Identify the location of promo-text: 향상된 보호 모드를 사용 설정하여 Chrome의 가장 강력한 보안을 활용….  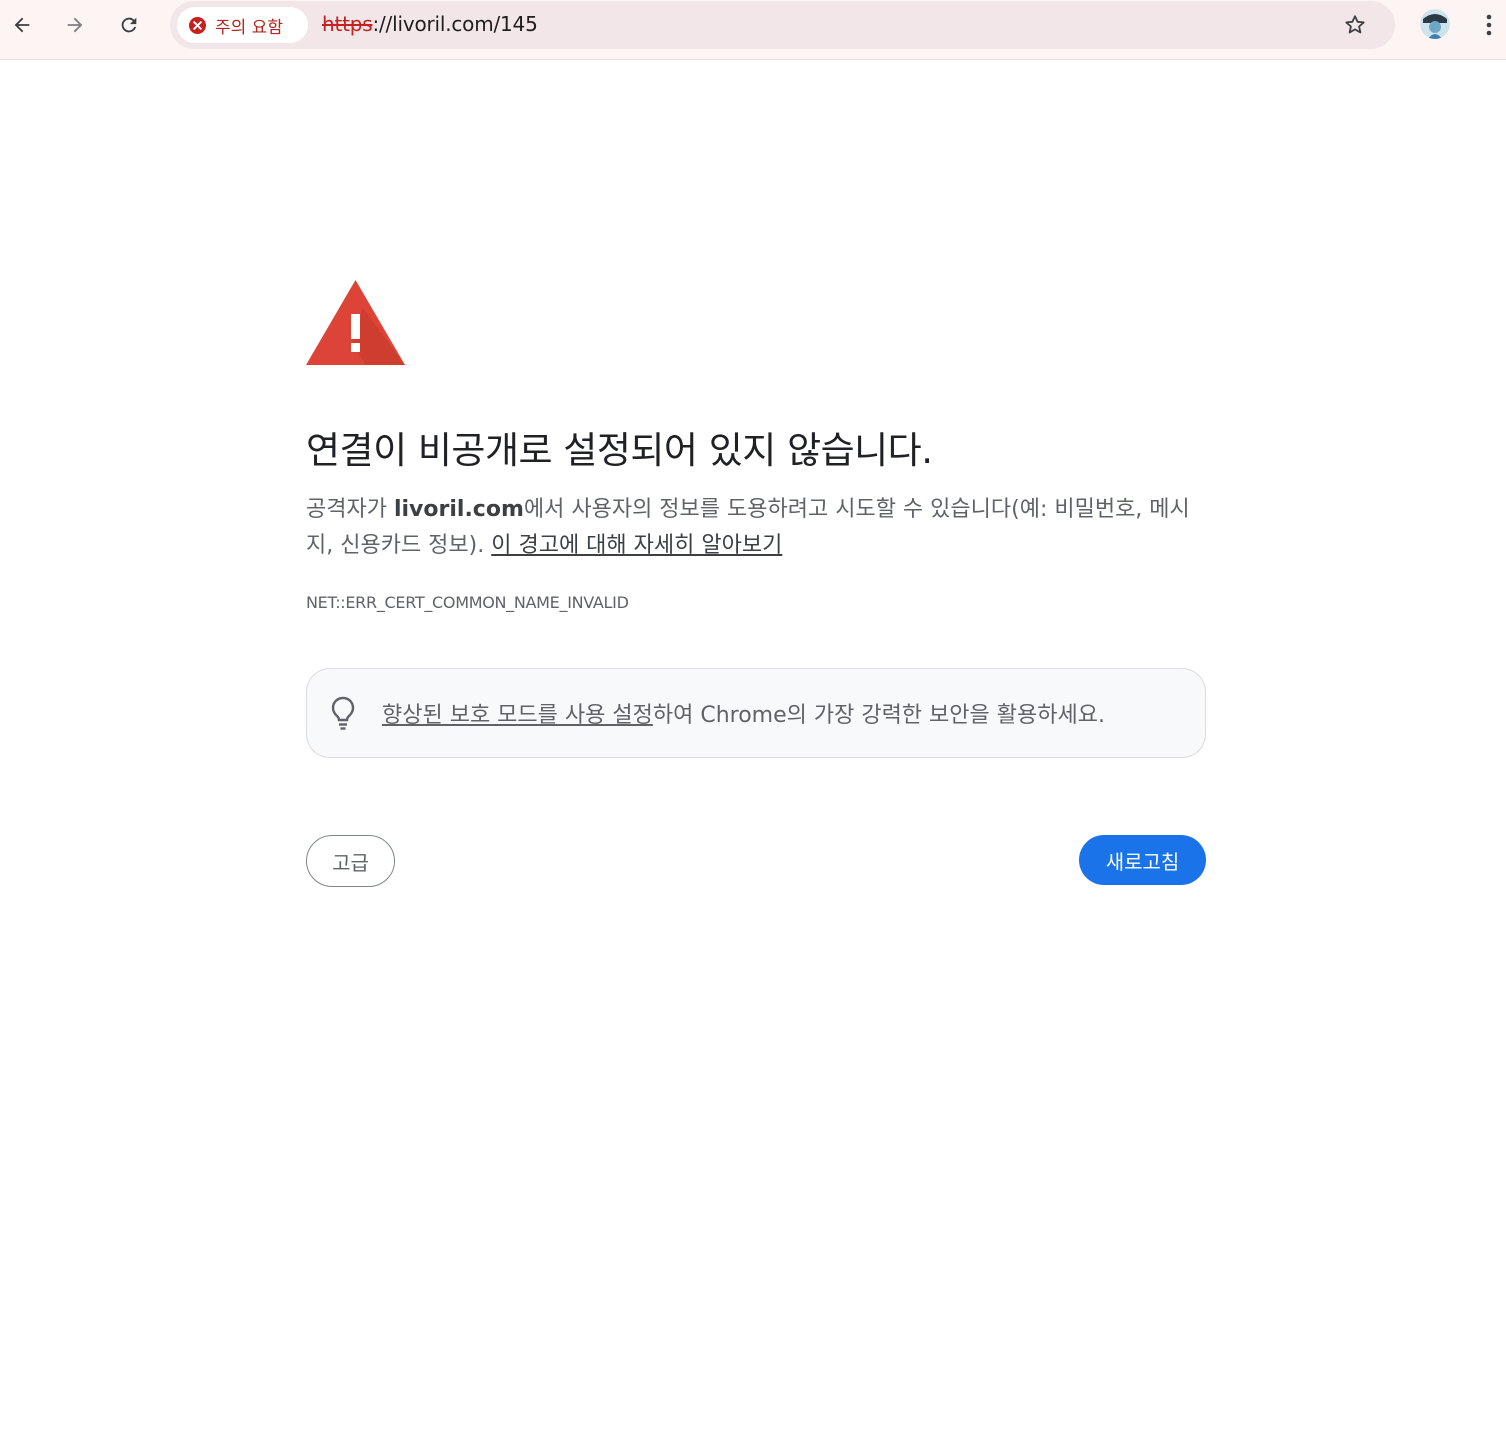
(743, 713).